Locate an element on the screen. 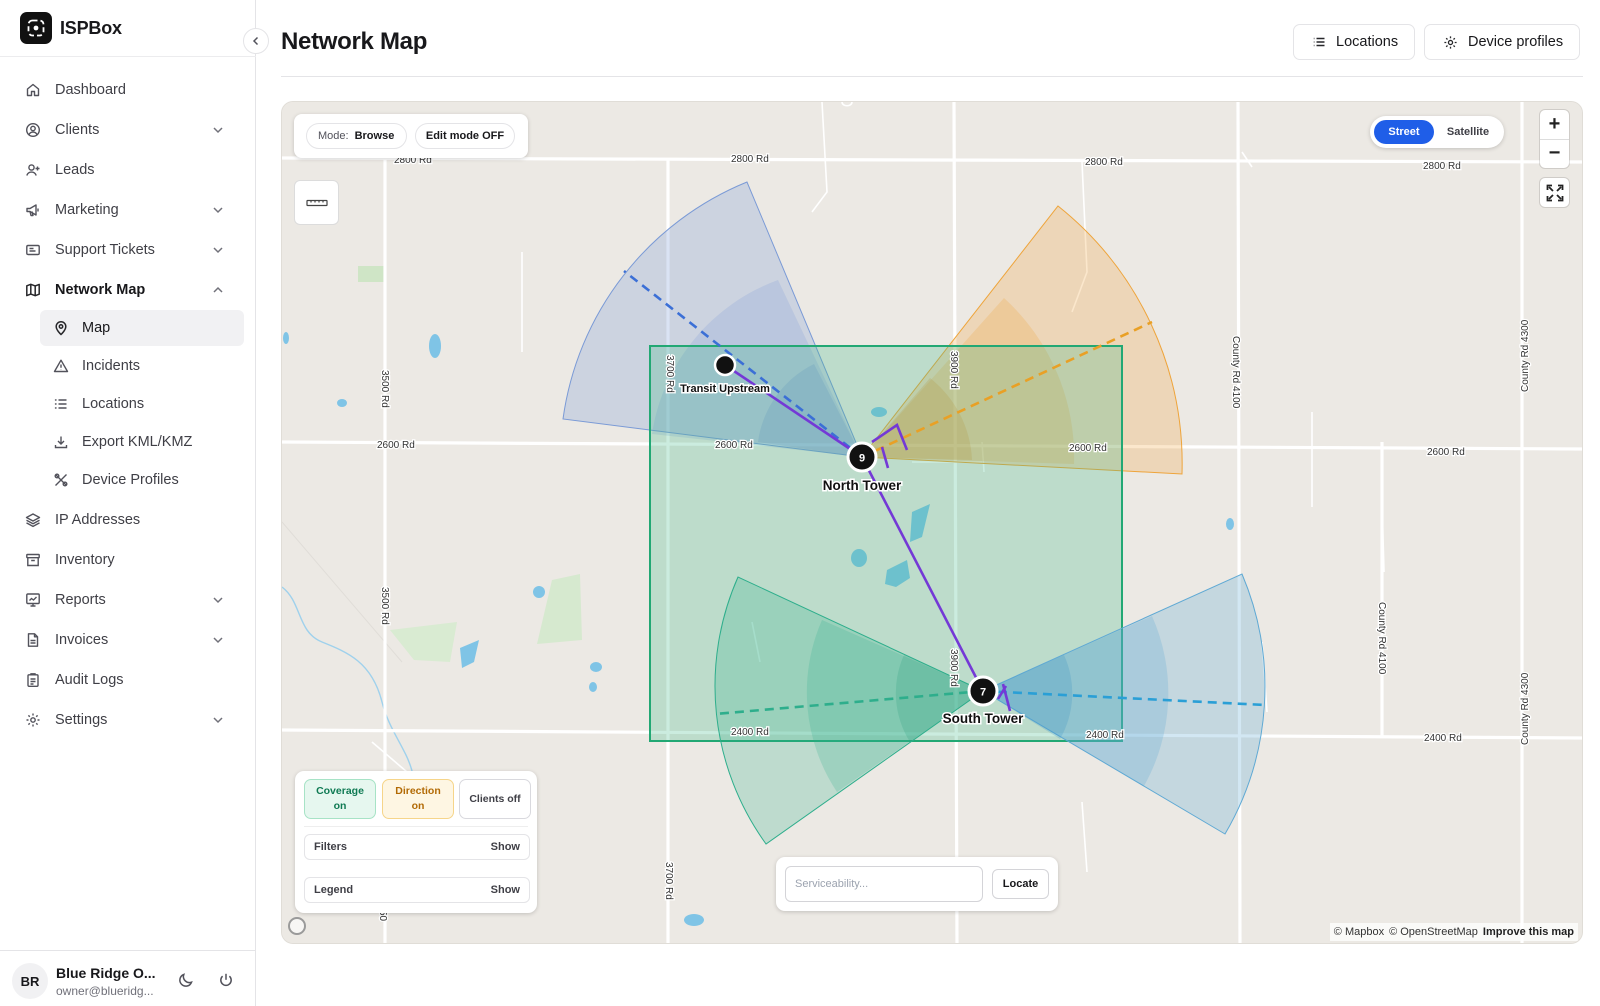  sidebar-subitem-label: Incidents is located at coordinates (111, 366).